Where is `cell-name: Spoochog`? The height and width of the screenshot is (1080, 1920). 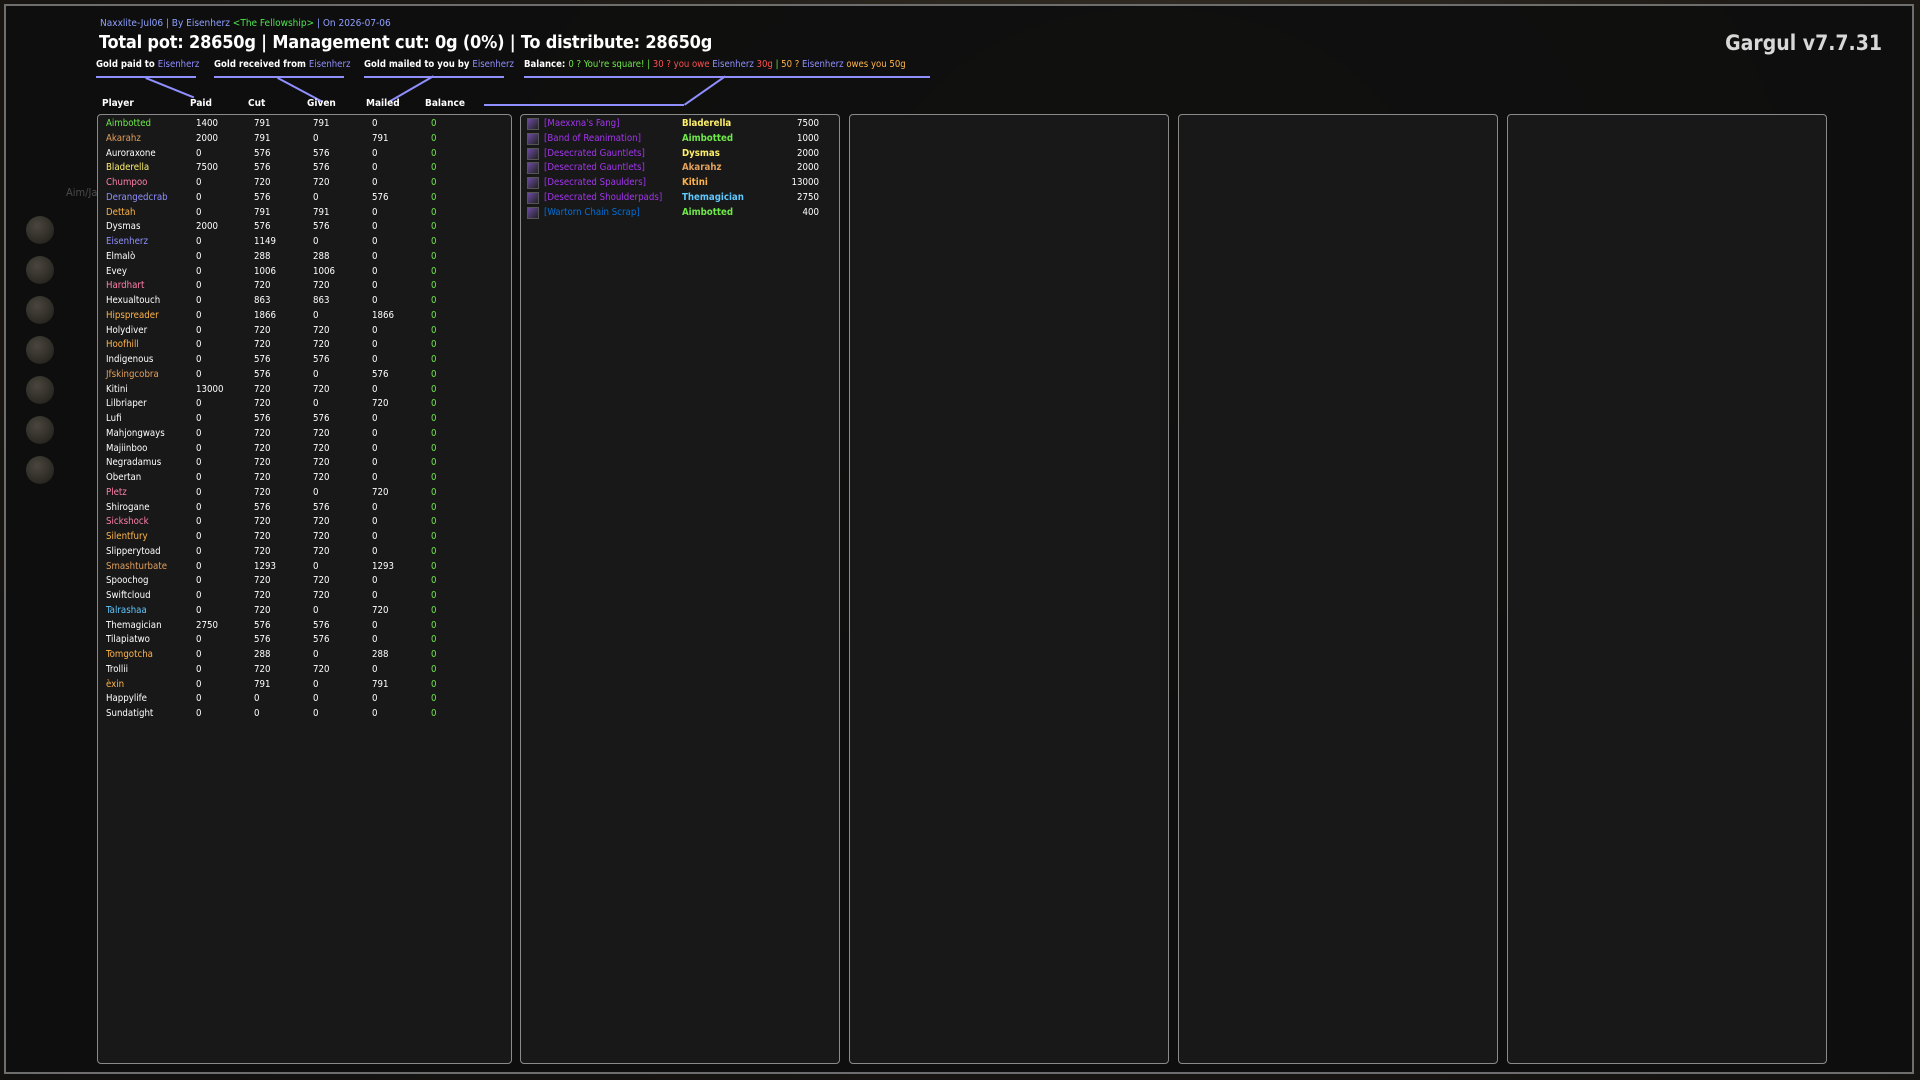
cell-name: Spoochog is located at coordinates (127, 581).